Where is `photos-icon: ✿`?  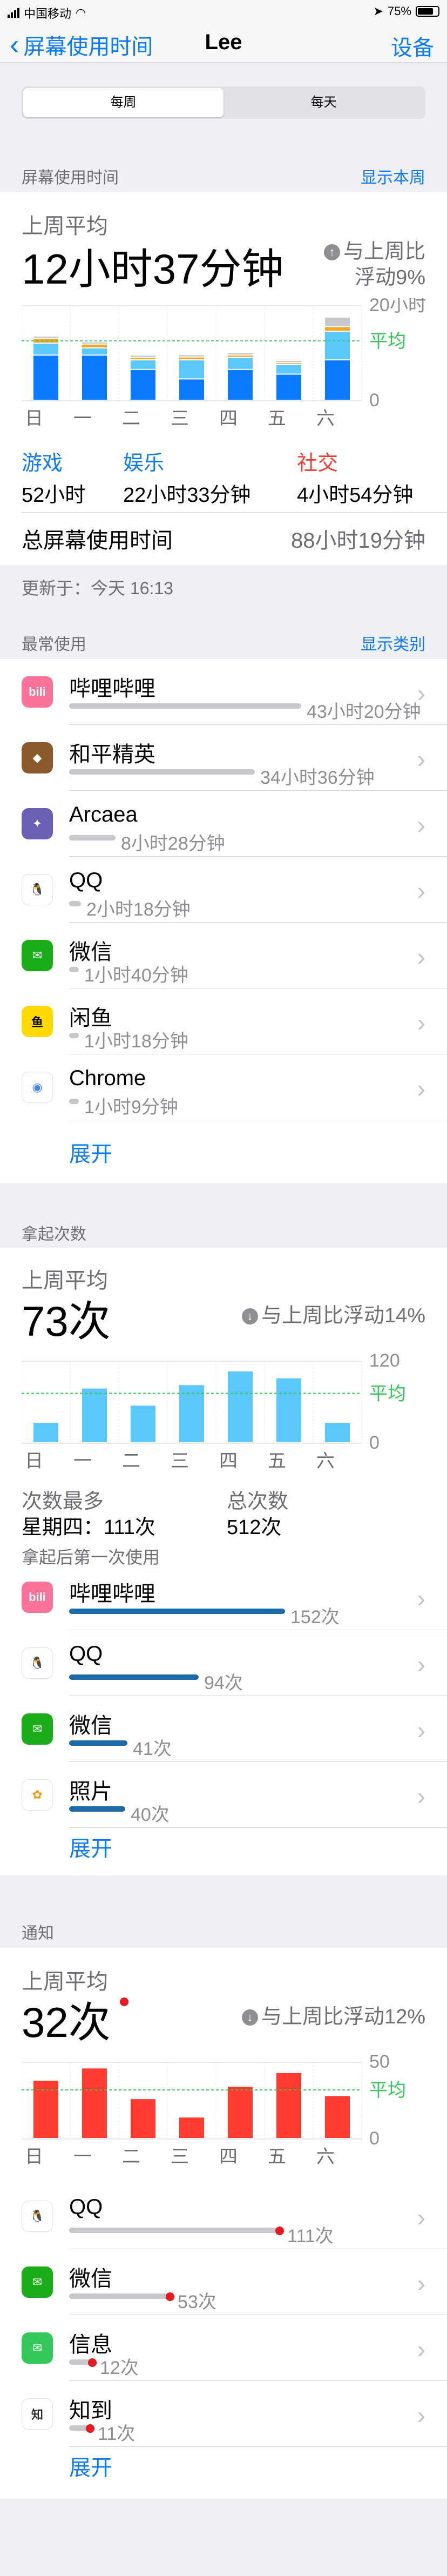 photos-icon: ✿ is located at coordinates (37, 1795).